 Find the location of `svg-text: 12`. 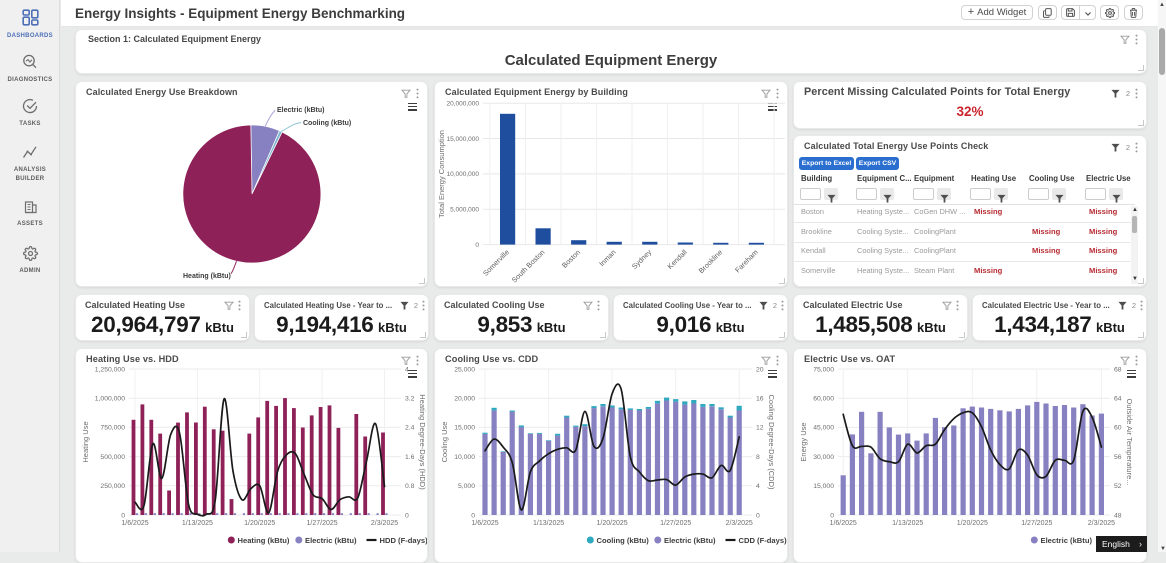

svg-text: 12 is located at coordinates (760, 428).